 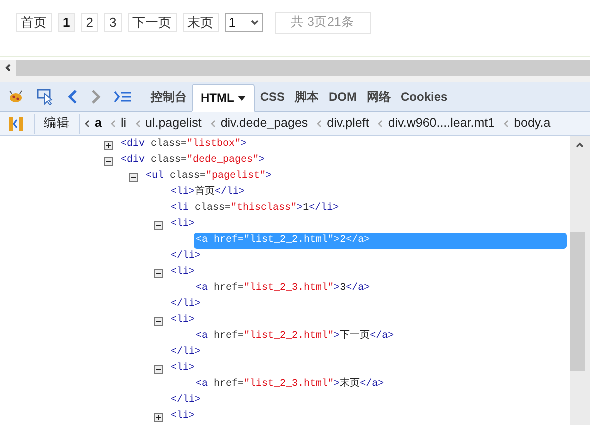 I want to click on scroll-up-icon, so click(x=580, y=145).